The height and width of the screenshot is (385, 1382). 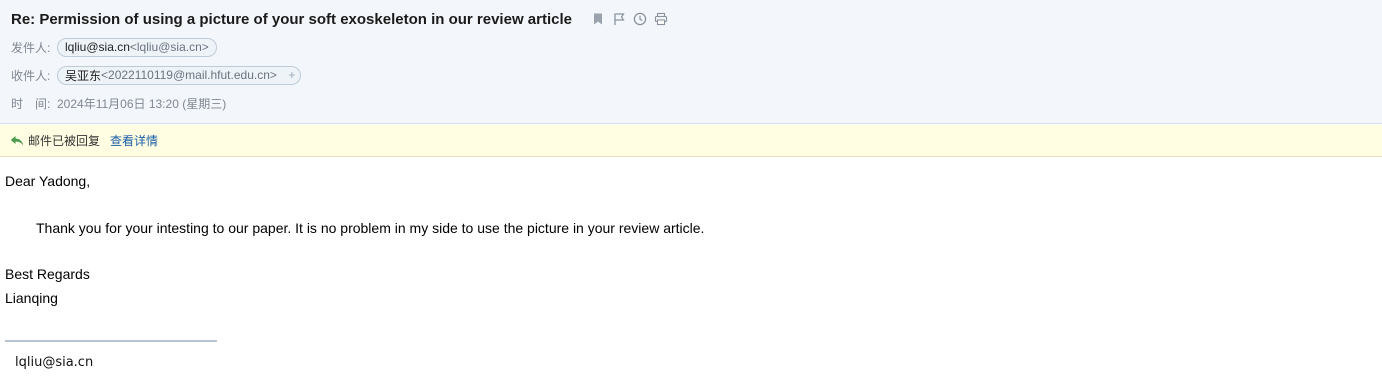 I want to click on sender-address: lqliu@sia.cn <lqliu@sia.cn>, so click(x=137, y=47).